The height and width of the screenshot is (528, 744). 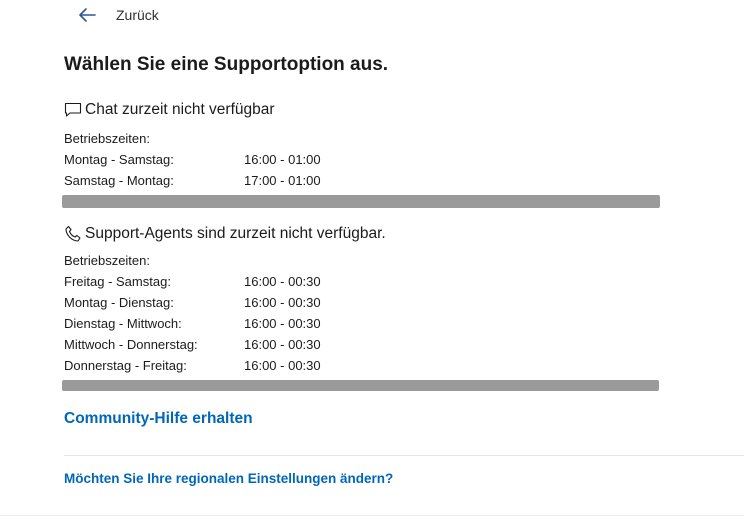 I want to click on hours-day: Dienstag - Mittwoch:, so click(x=123, y=323).